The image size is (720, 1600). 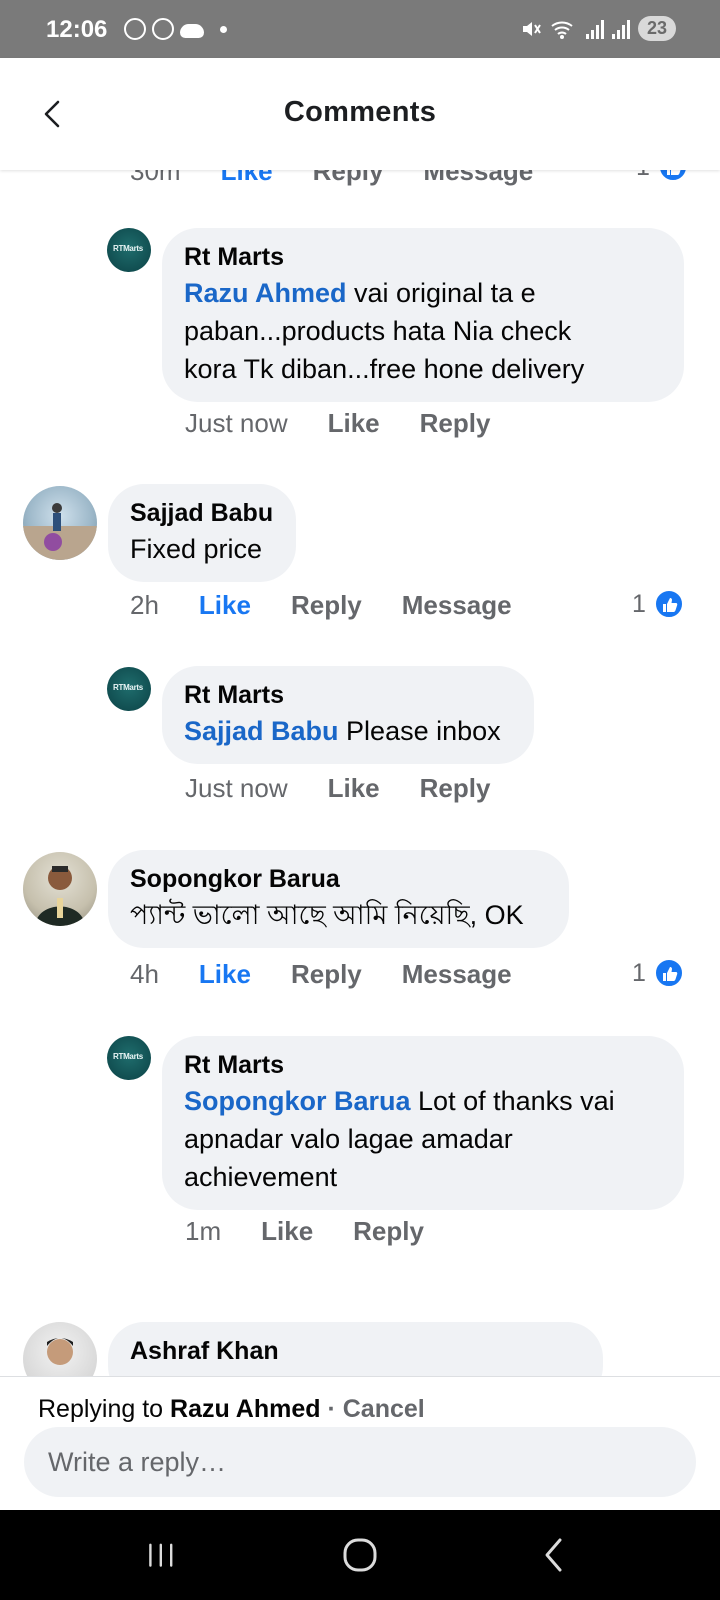 I want to click on comment-author: Ashraf Khan, so click(x=355, y=1351).